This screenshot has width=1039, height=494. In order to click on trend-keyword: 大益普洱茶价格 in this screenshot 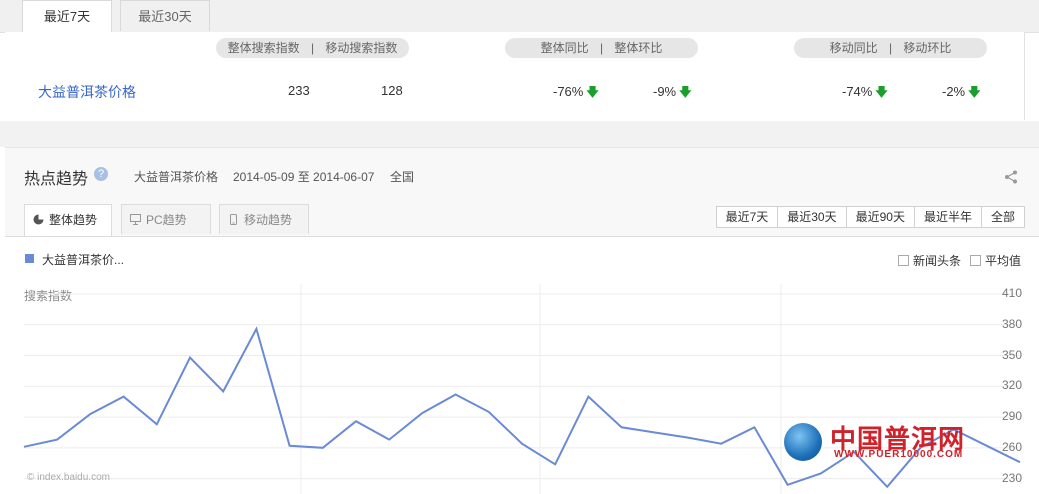, I will do `click(176, 177)`.